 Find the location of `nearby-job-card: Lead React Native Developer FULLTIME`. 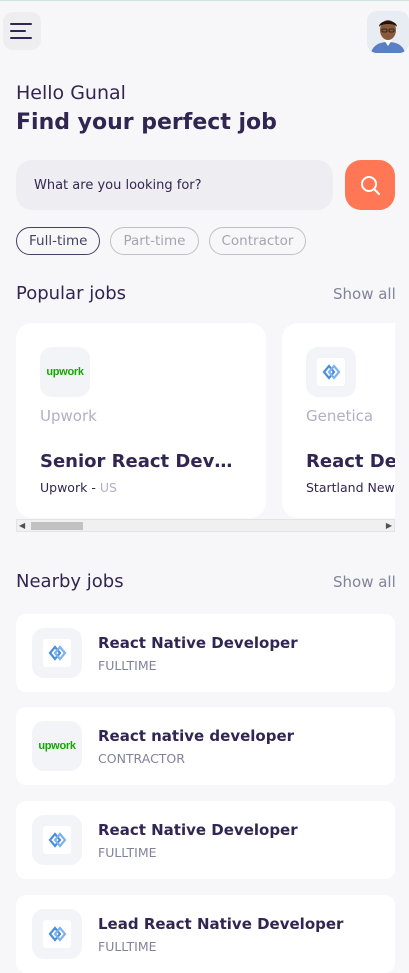

nearby-job-card: Lead React Native Developer FULLTIME is located at coordinates (205, 934).